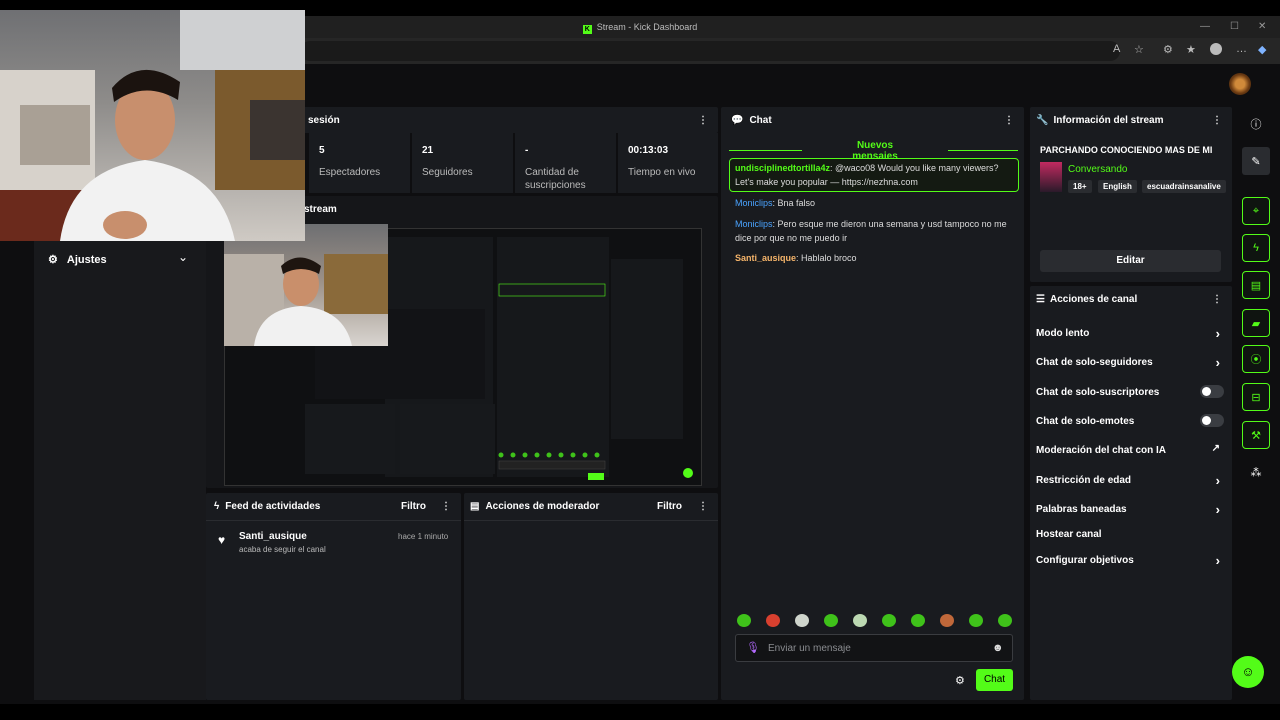 Image resolution: width=1280 pixels, height=720 pixels. What do you see at coordinates (1069, 534) in the screenshot?
I see `action-label: Hostear canal` at bounding box center [1069, 534].